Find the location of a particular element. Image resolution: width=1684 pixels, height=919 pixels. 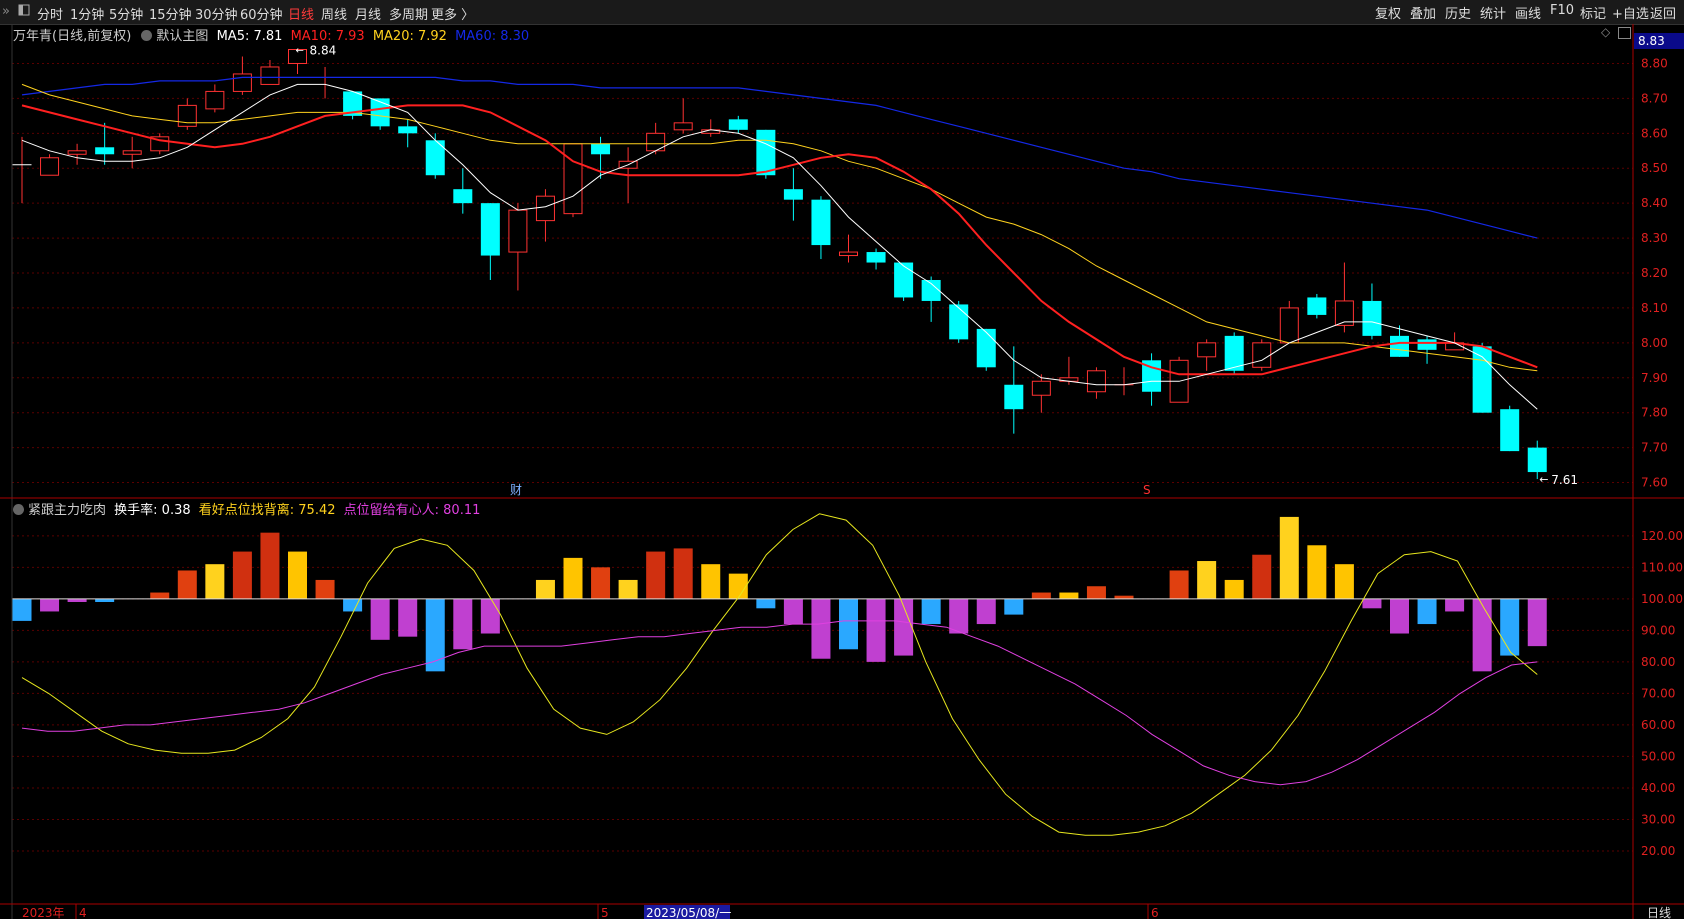

period-tab: 多周期 is located at coordinates (408, 13).